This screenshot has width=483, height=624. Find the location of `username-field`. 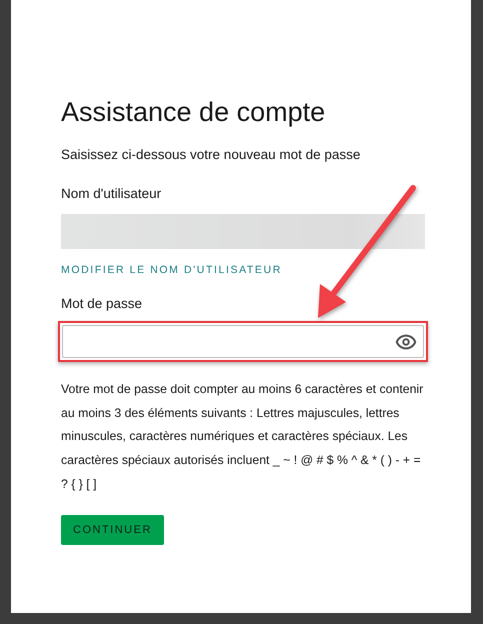

username-field is located at coordinates (243, 231).